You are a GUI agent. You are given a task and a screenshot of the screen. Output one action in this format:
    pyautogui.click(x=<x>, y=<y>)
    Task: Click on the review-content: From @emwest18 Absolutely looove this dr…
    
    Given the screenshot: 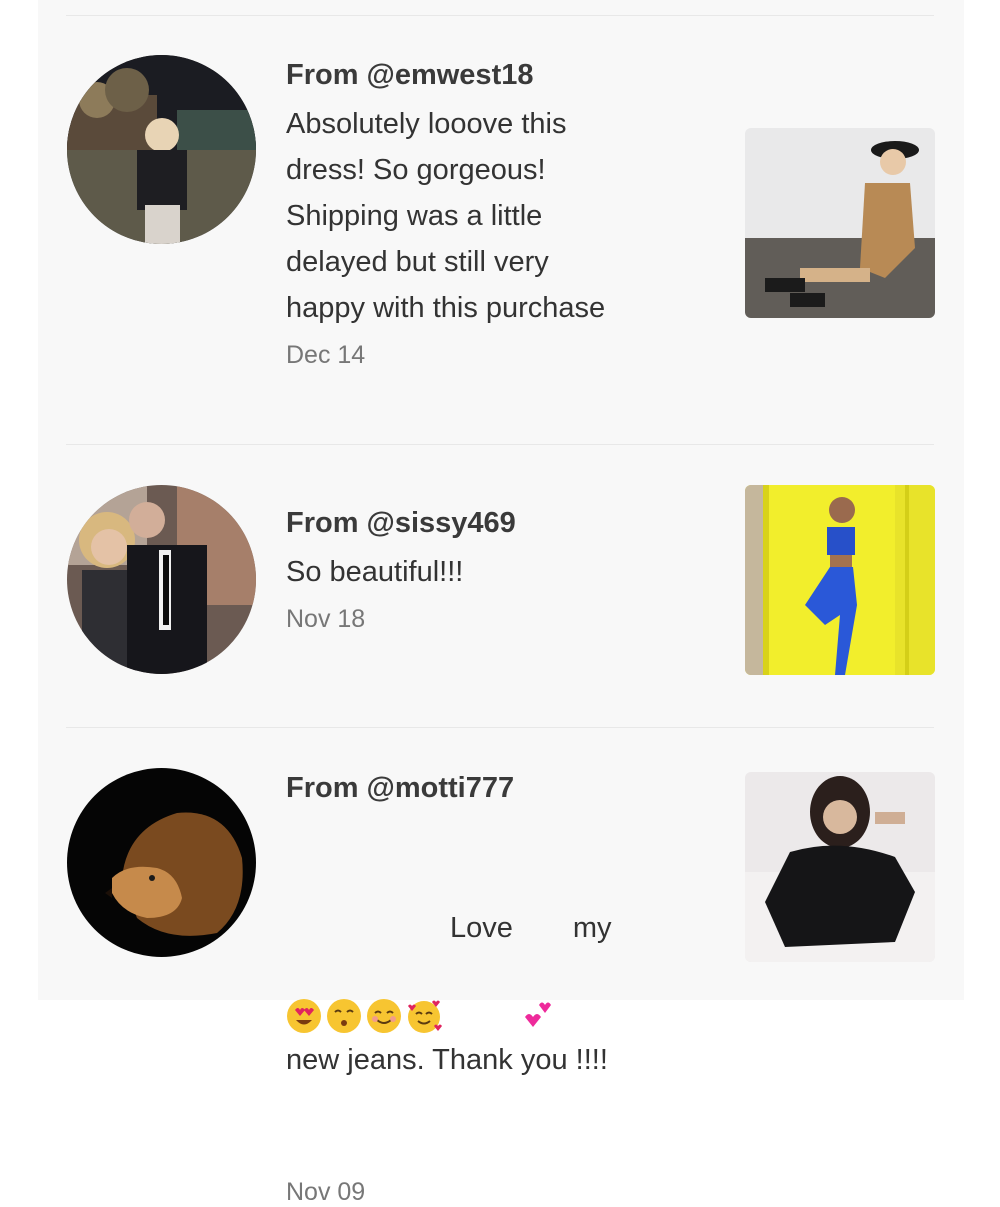 What is the action you would take?
    pyautogui.click(x=496, y=213)
    